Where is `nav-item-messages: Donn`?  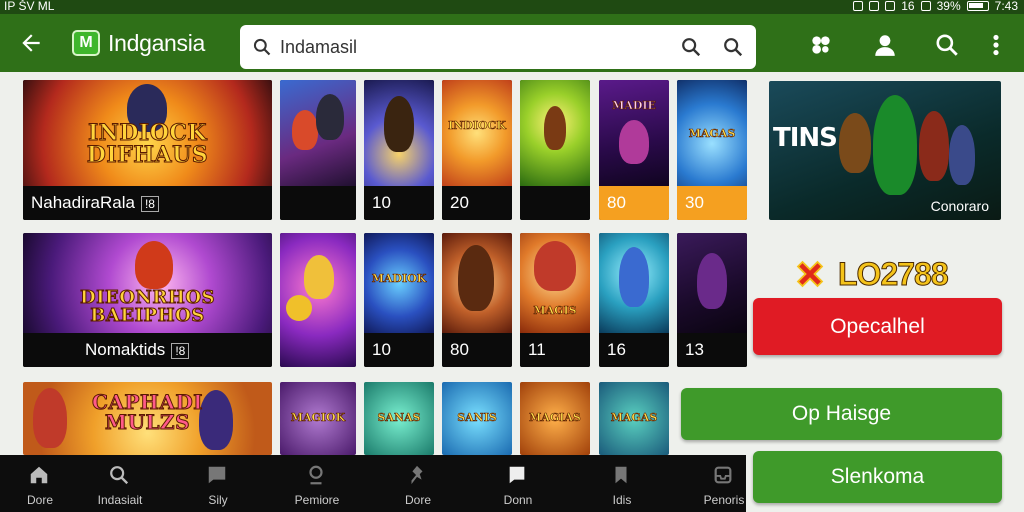 nav-item-messages: Donn is located at coordinates (518, 483).